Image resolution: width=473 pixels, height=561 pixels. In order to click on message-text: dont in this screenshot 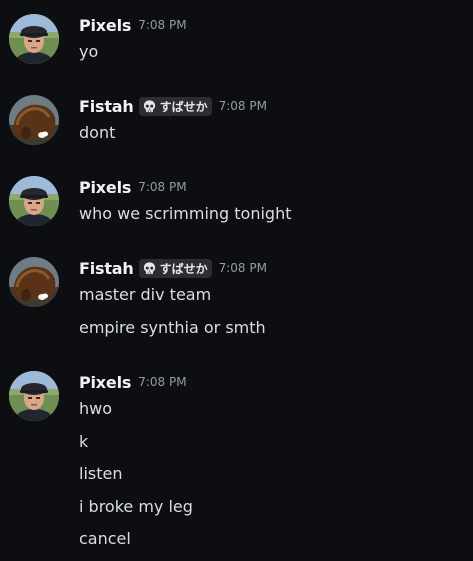, I will do `click(97, 132)`.